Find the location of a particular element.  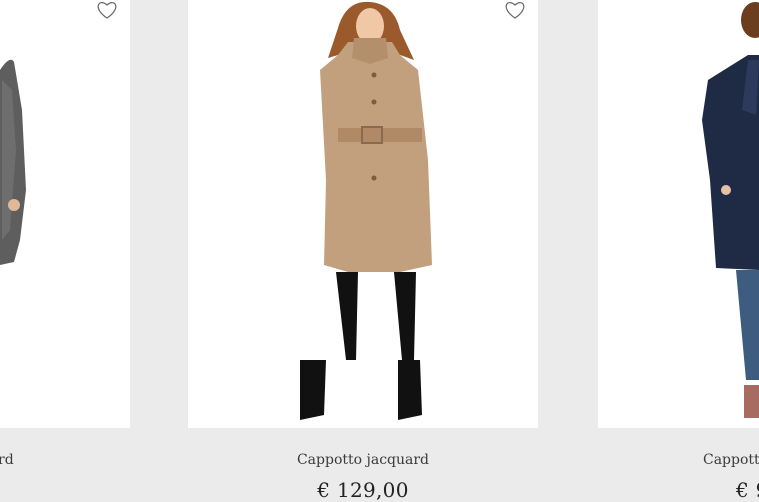

product-name: rd is located at coordinates (7, 460).